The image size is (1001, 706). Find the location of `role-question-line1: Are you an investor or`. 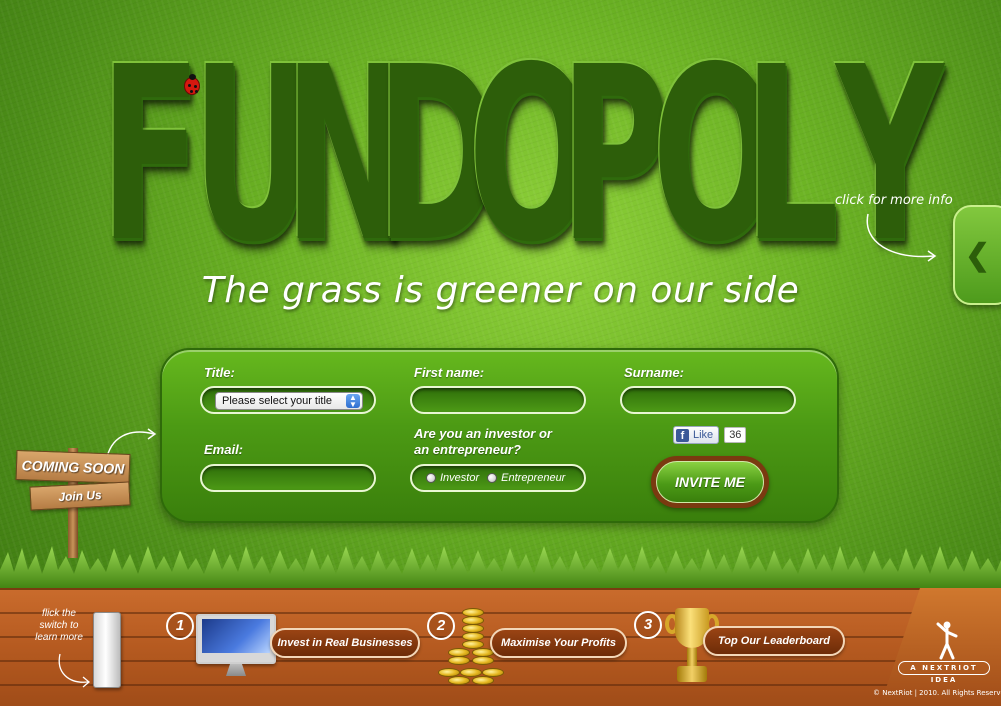

role-question-line1: Are you an investor or is located at coordinates (483, 433).